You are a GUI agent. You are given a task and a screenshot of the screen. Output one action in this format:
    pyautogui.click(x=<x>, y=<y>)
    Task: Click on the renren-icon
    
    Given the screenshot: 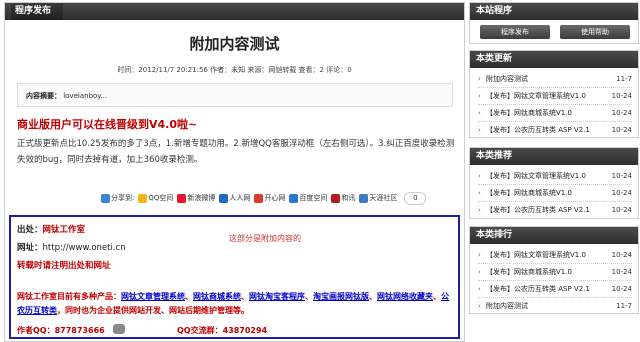 What is the action you would take?
    pyautogui.click(x=224, y=198)
    